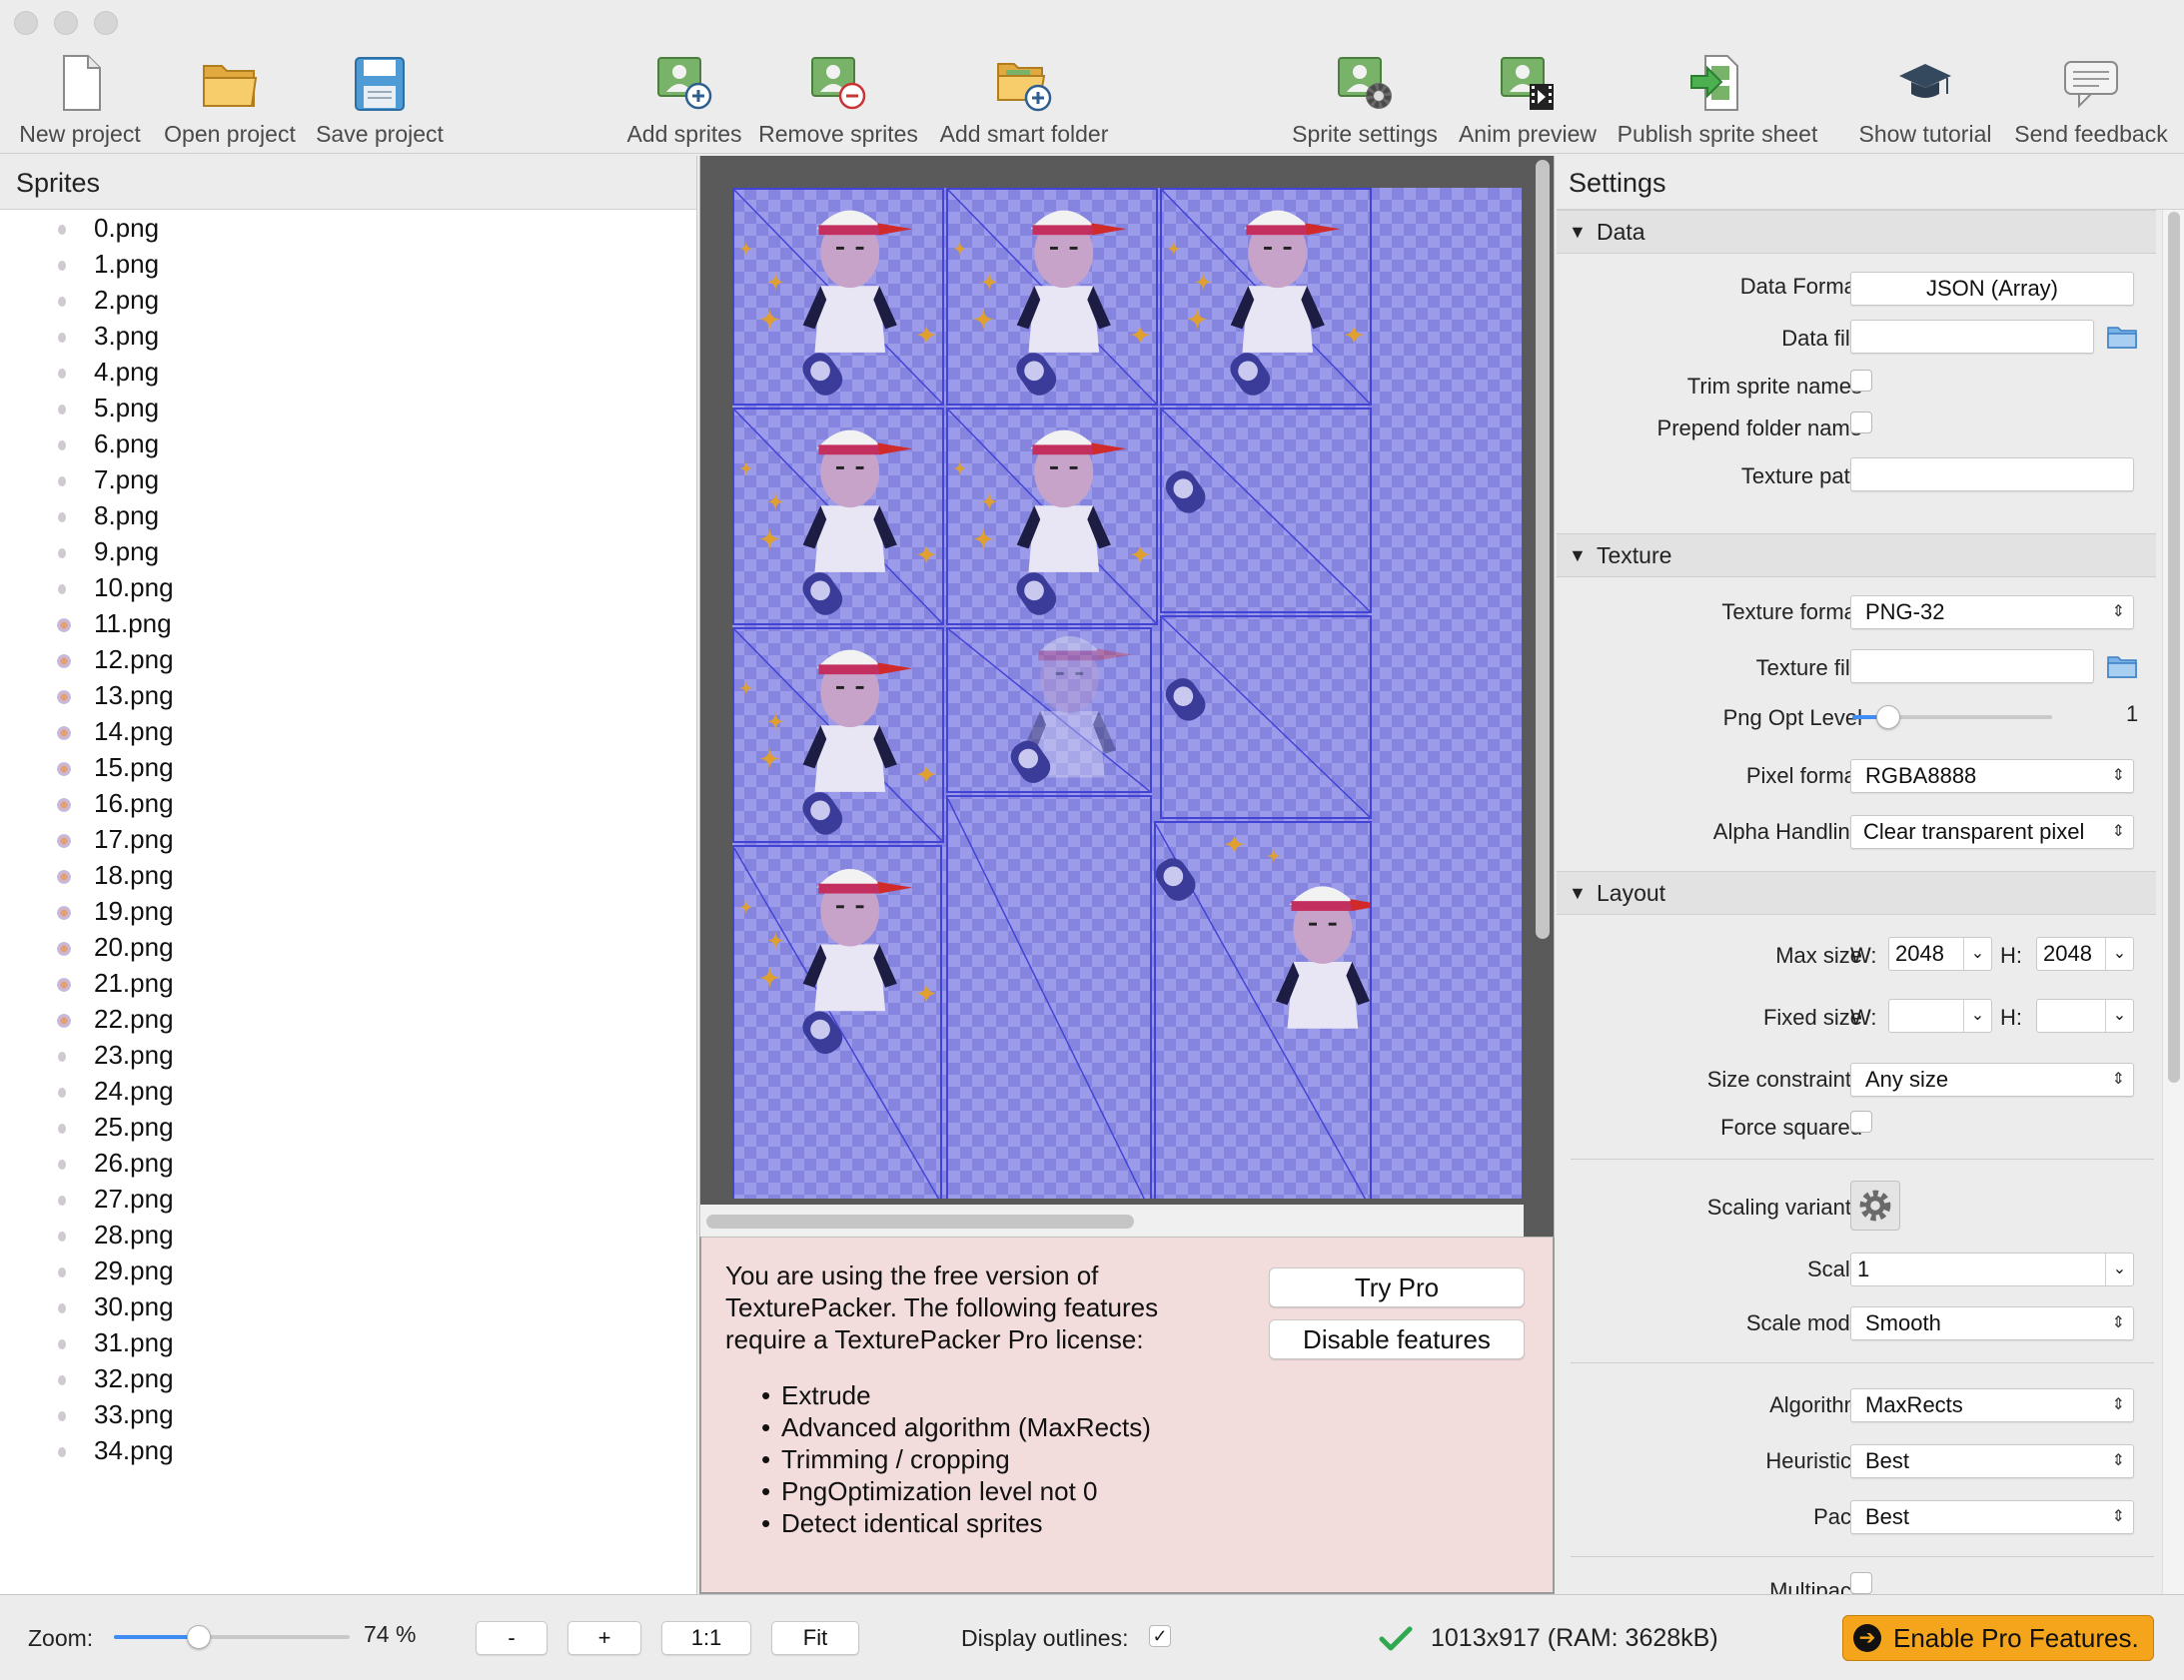 The height and width of the screenshot is (1680, 2184). Describe the element at coordinates (348, 803) in the screenshot. I see `sprite-list-item: 16.png` at that location.